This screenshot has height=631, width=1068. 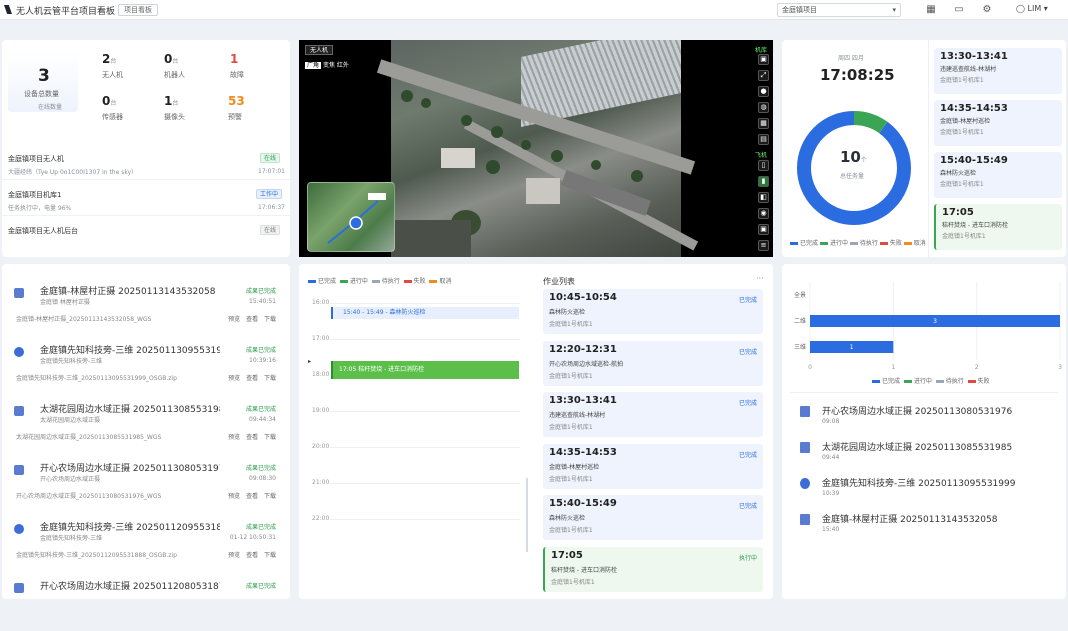 What do you see at coordinates (926, 527) in the screenshot?
I see `recent-file-item: 金庭镇-林屋村正摄 20250113143532058 15:40` at bounding box center [926, 527].